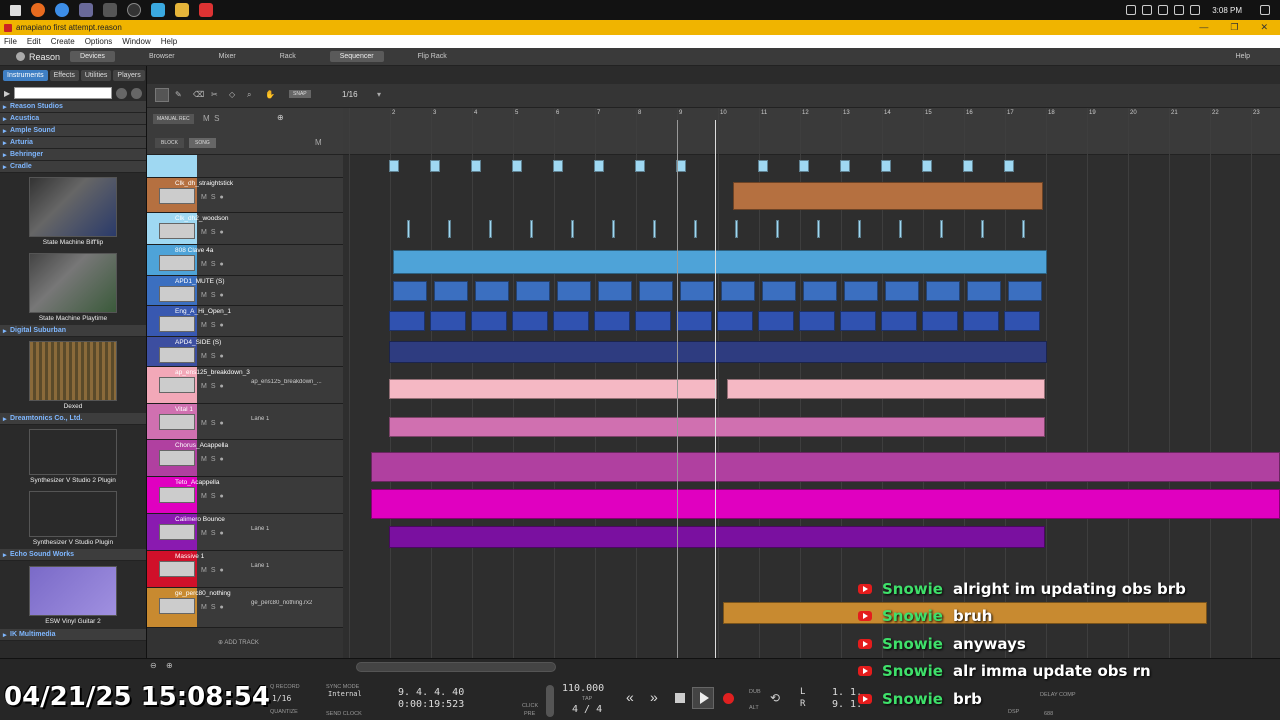  I want to click on track-row: Clk_dh_straightstick MS●, so click(245, 195).